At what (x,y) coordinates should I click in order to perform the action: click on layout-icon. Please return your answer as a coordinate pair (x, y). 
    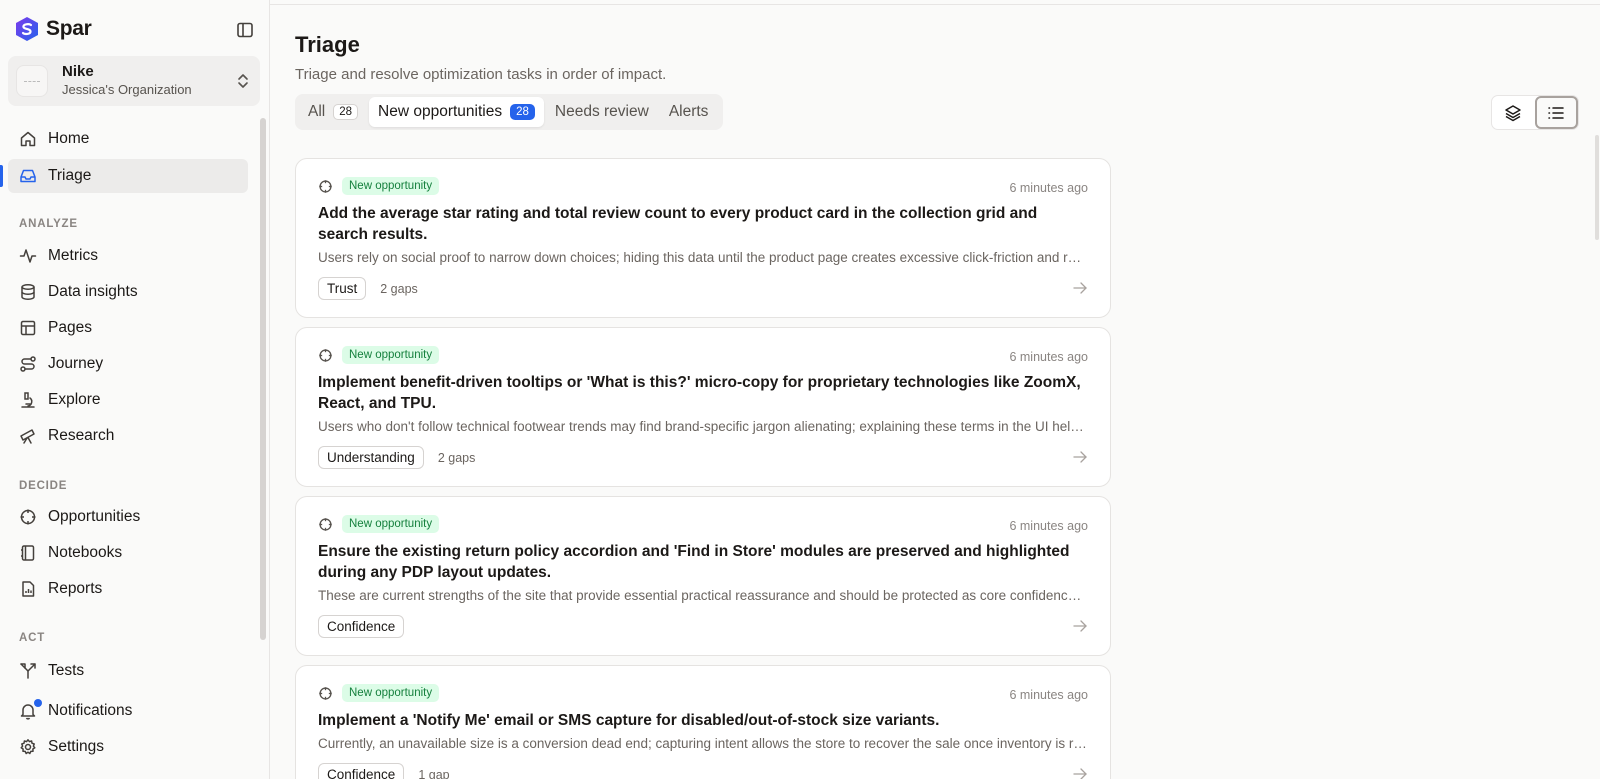
    Looking at the image, I should click on (28, 328).